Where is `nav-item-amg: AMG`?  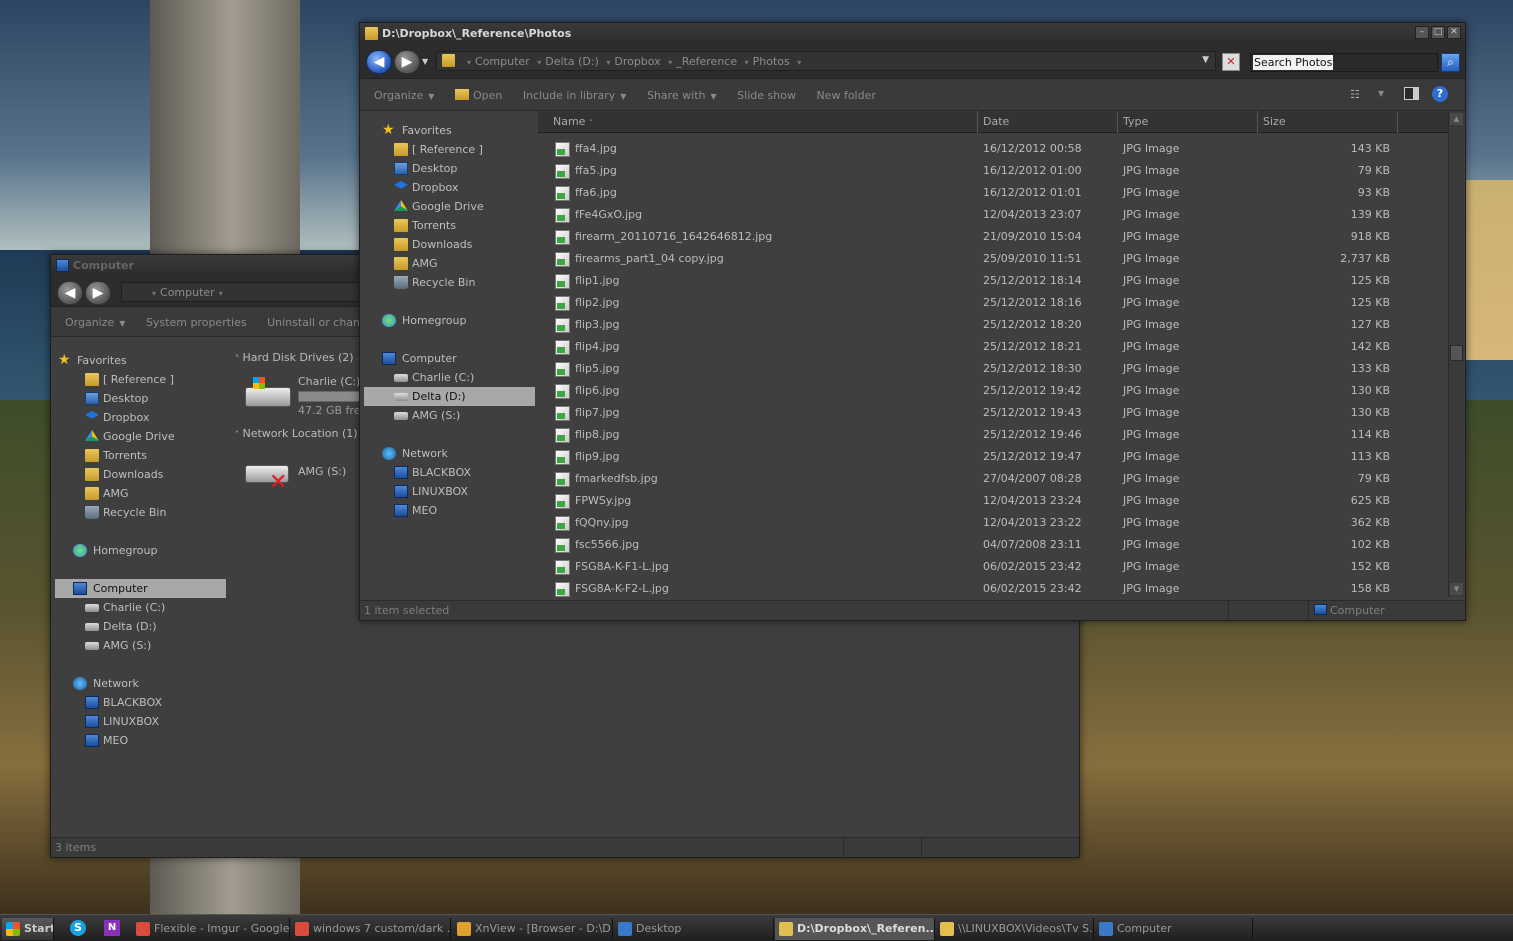 nav-item-amg: AMG is located at coordinates (449, 263).